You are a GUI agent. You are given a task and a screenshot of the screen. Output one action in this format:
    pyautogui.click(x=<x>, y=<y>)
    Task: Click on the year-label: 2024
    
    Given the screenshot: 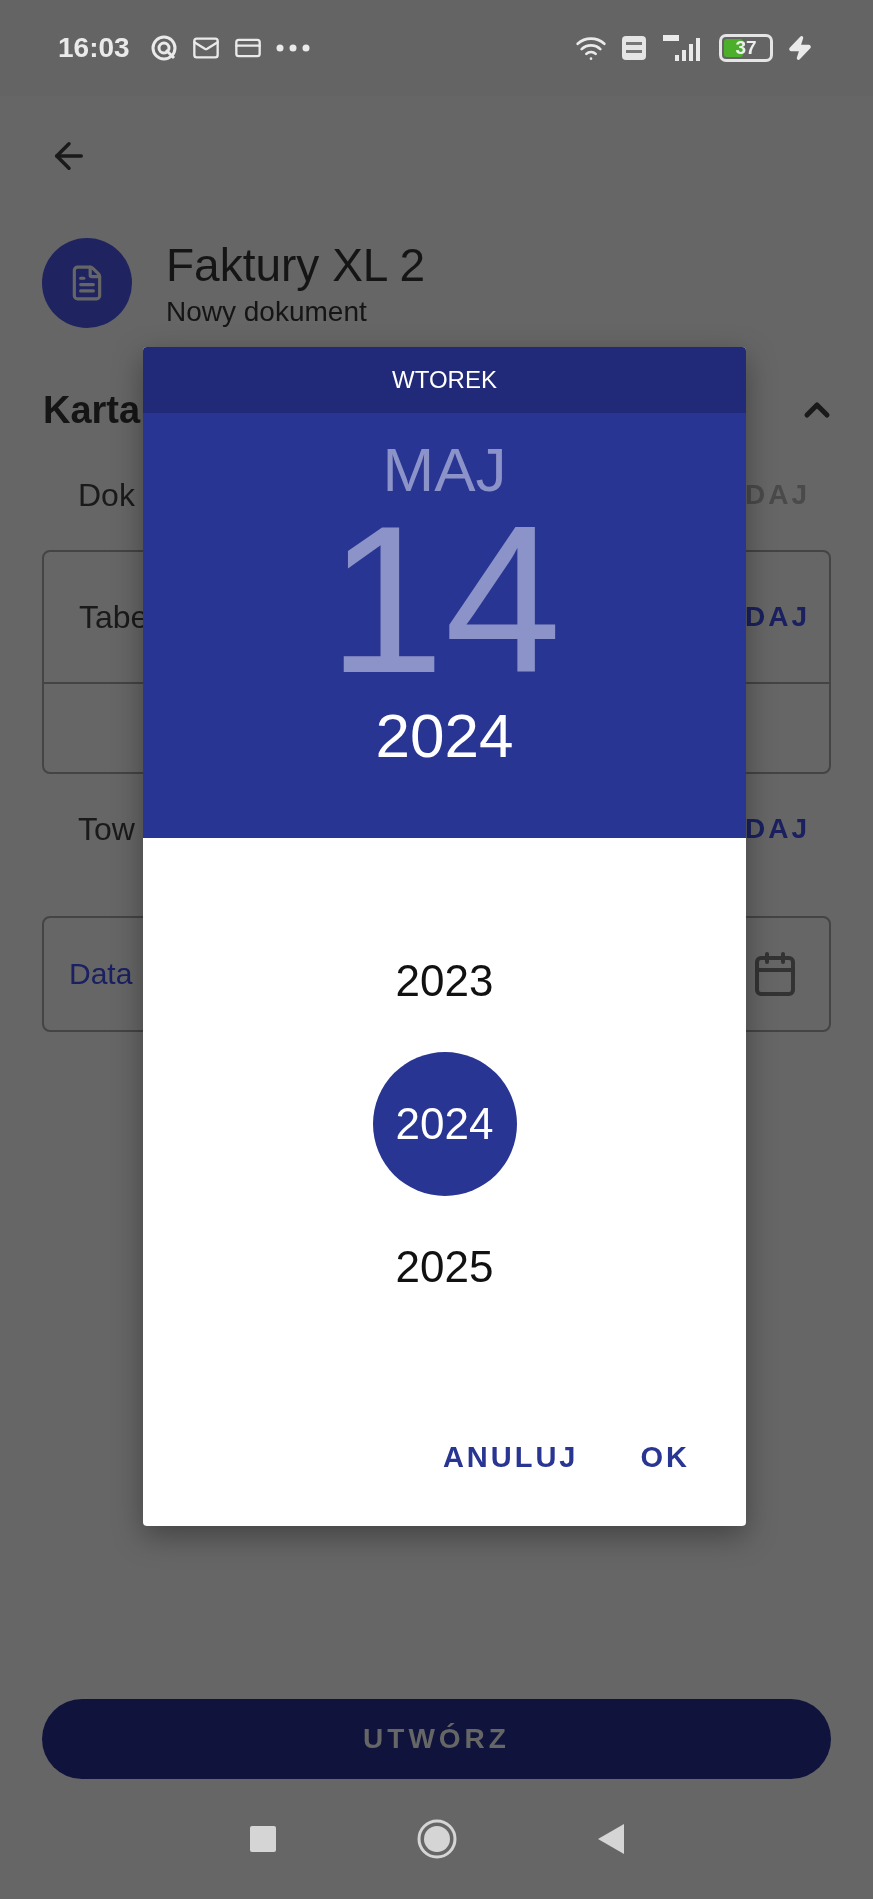 What is the action you would take?
    pyautogui.click(x=444, y=736)
    